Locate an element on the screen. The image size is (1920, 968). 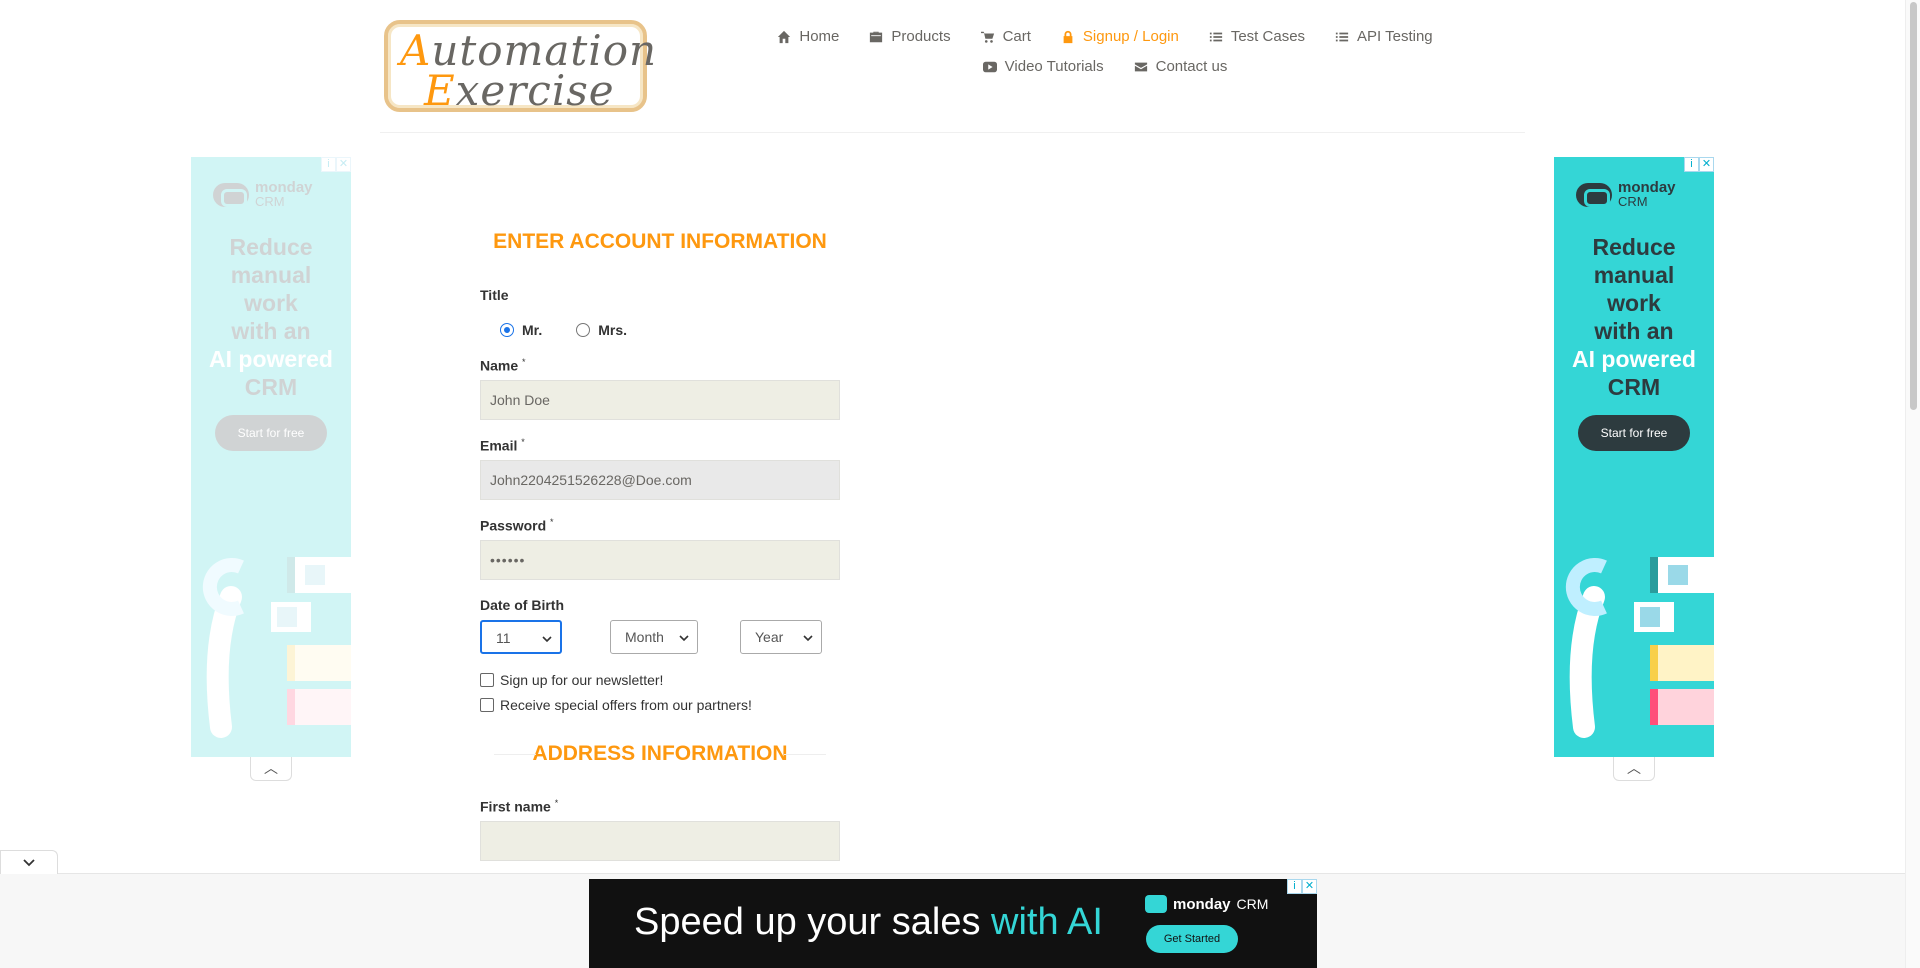
title-divider-left is located at coordinates (515, 754).